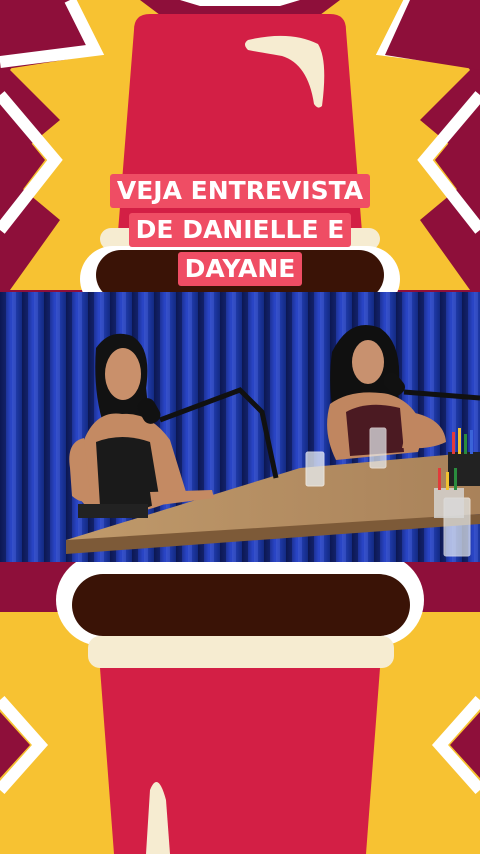 The image size is (480, 854). Describe the element at coordinates (240, 191) in the screenshot. I see `caption-line-1: VEJA ENTREVISTA` at that location.